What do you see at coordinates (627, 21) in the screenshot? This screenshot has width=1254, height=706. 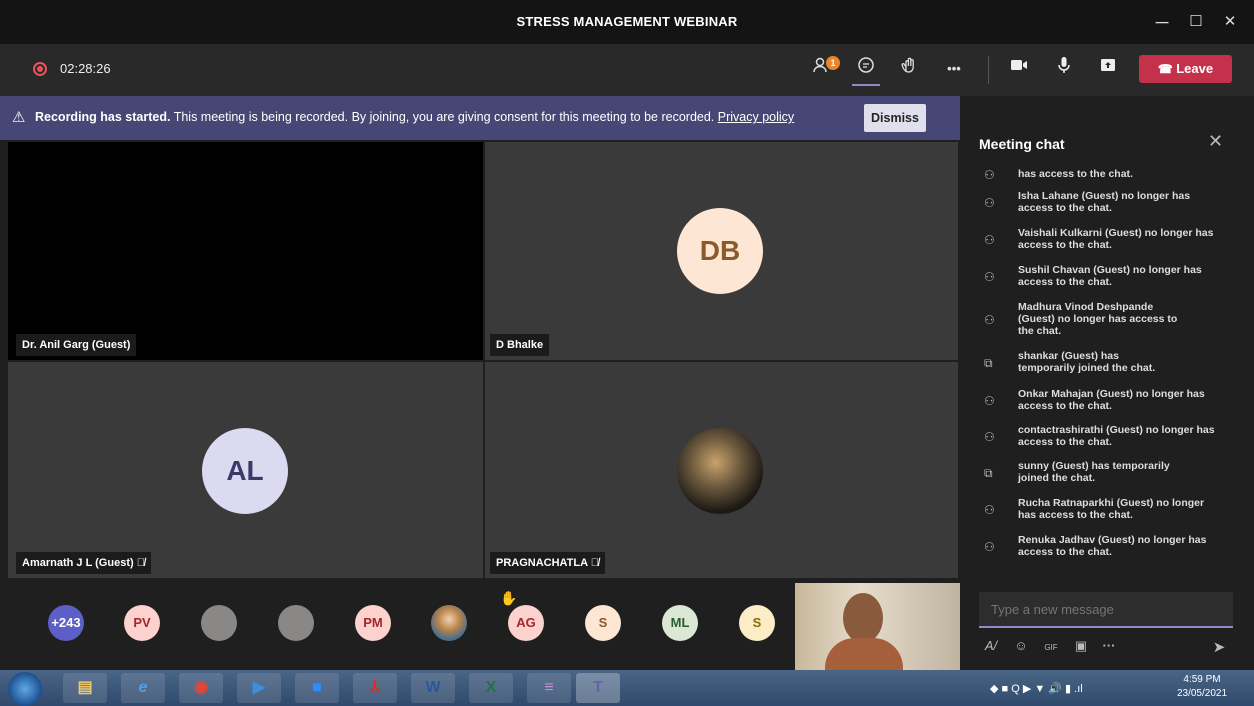 I see `window-title: STRESS MANAGEMENT WEBINAR` at bounding box center [627, 21].